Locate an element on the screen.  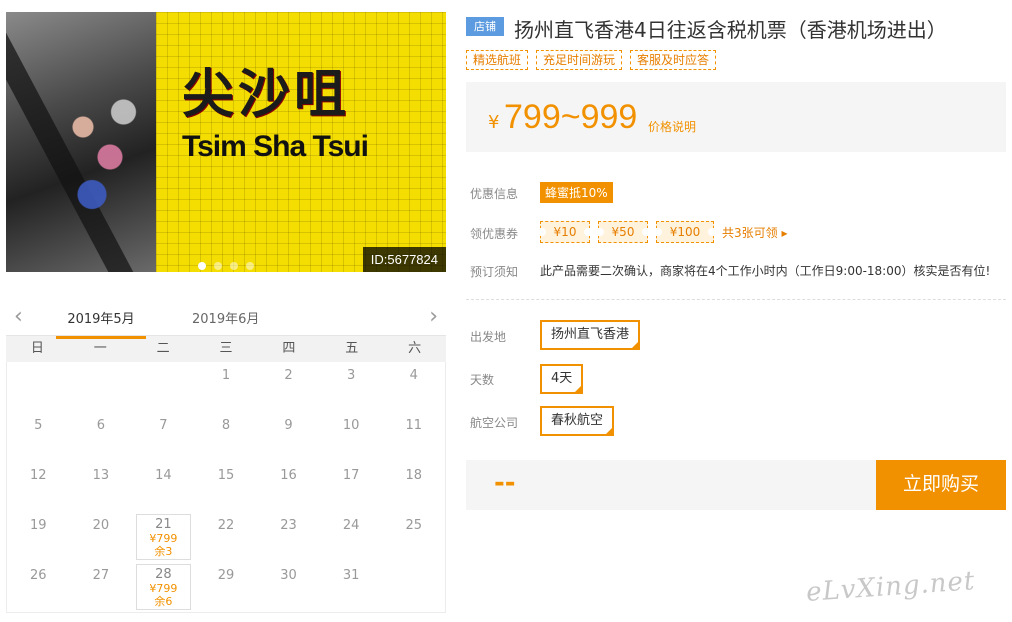
day-number: 20 is located at coordinates (101, 525).